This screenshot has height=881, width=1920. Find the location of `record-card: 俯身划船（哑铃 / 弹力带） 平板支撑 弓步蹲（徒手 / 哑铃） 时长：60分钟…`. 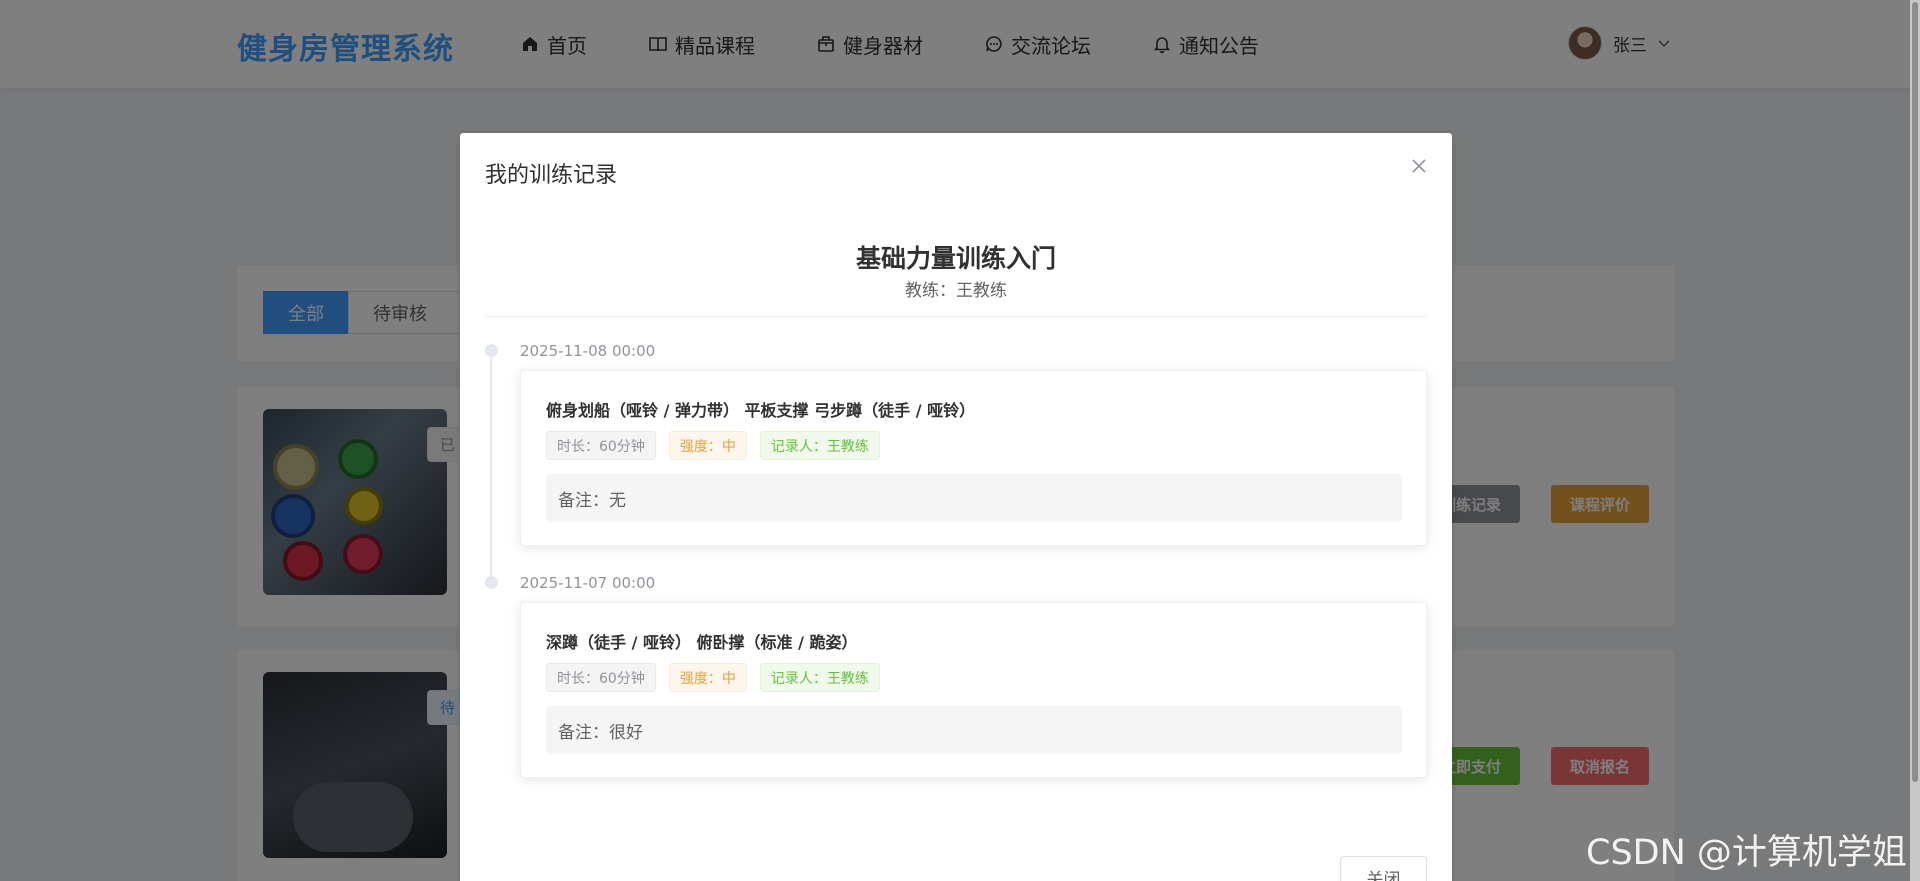

record-card: 俯身划船（哑铃 / 弹力带） 平板支撑 弓步蹲（徒手 / 哑铃） 时长：60分钟… is located at coordinates (973, 458).